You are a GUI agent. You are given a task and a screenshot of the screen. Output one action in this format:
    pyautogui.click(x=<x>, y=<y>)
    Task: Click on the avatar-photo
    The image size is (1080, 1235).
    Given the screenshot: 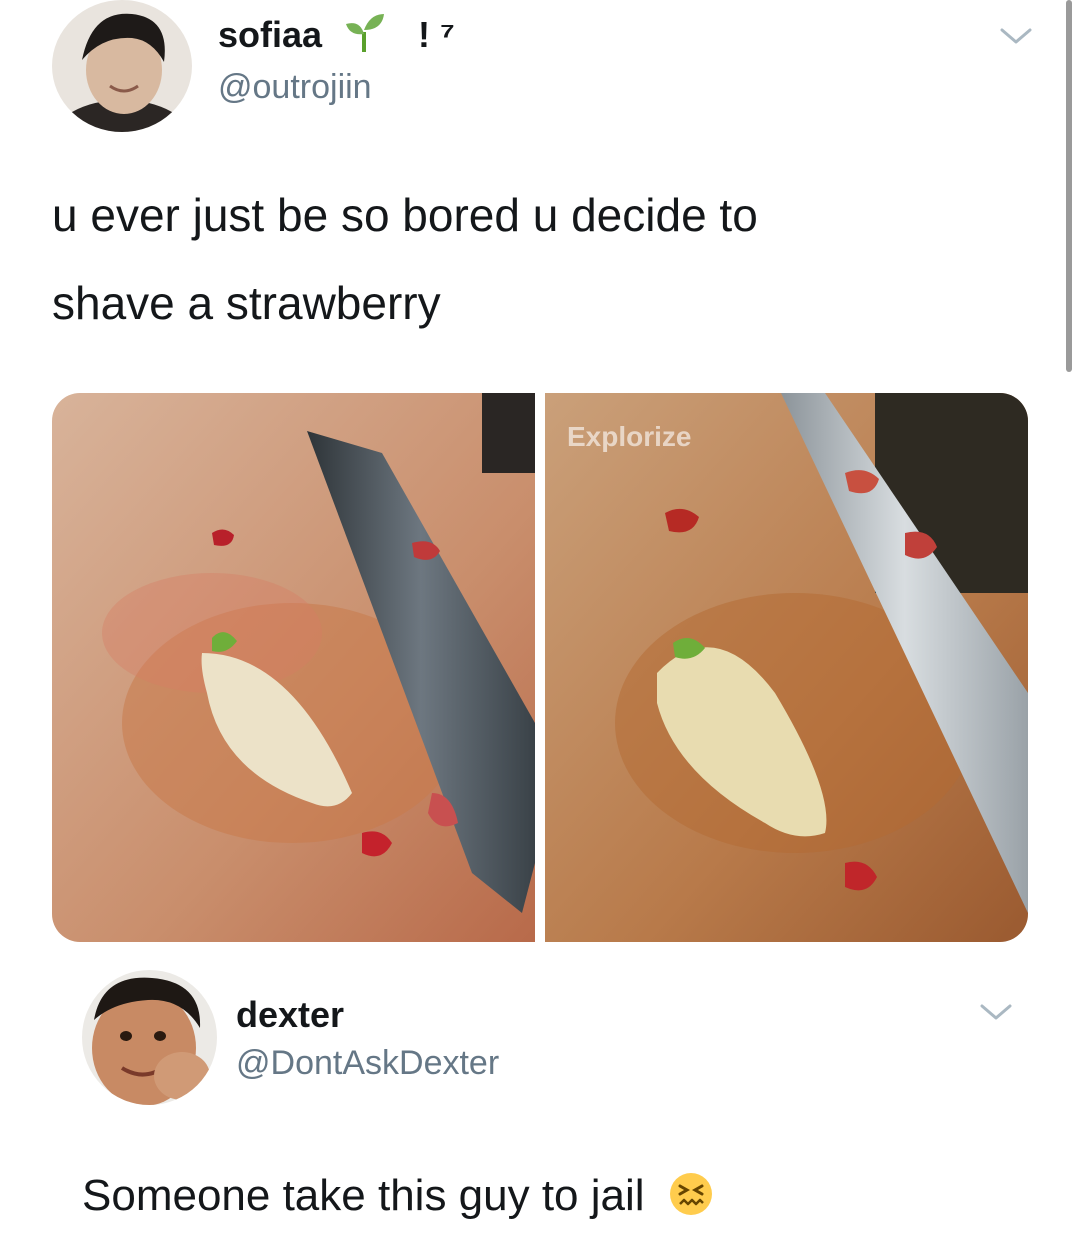 What is the action you would take?
    pyautogui.click(x=122, y=66)
    